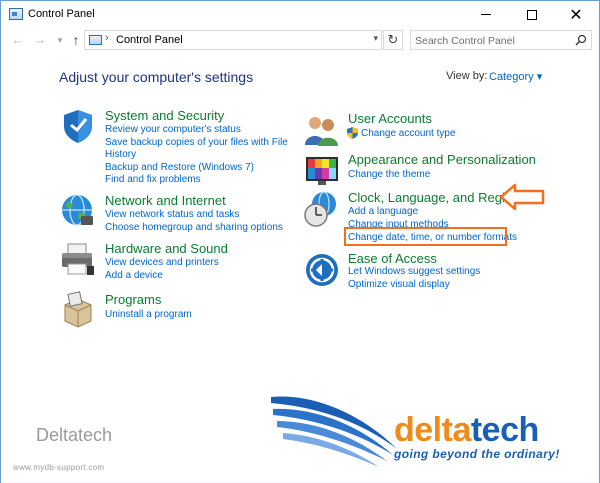  I want to click on category-title-clock-language-region: Clock, Language, and Region, so click(433, 197).